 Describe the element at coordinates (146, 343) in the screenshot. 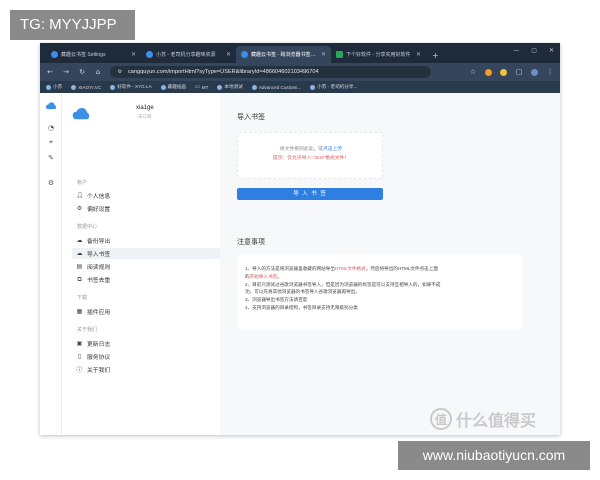

I see `sidebar-item-changelog: ▣ 更新日志` at that location.